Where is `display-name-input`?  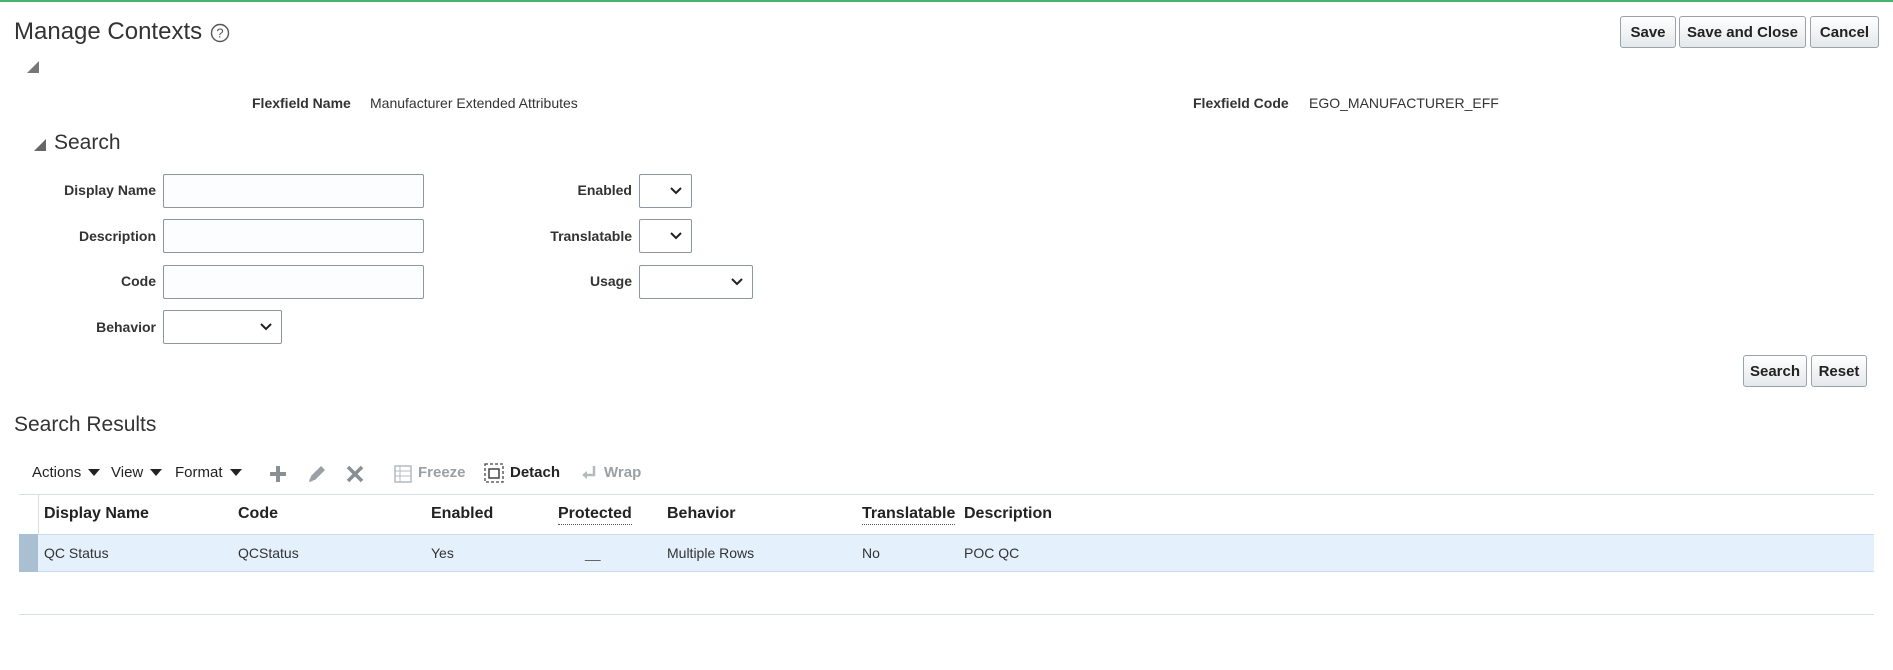 display-name-input is located at coordinates (293, 191).